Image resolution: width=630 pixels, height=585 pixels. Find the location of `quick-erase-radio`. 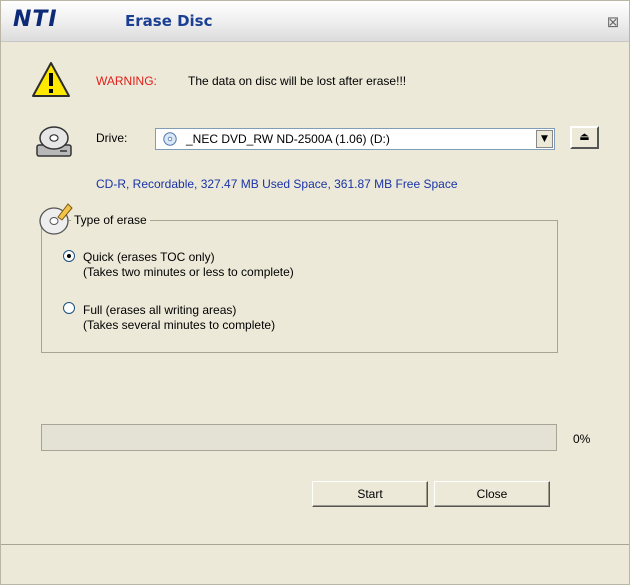

quick-erase-radio is located at coordinates (69, 256).